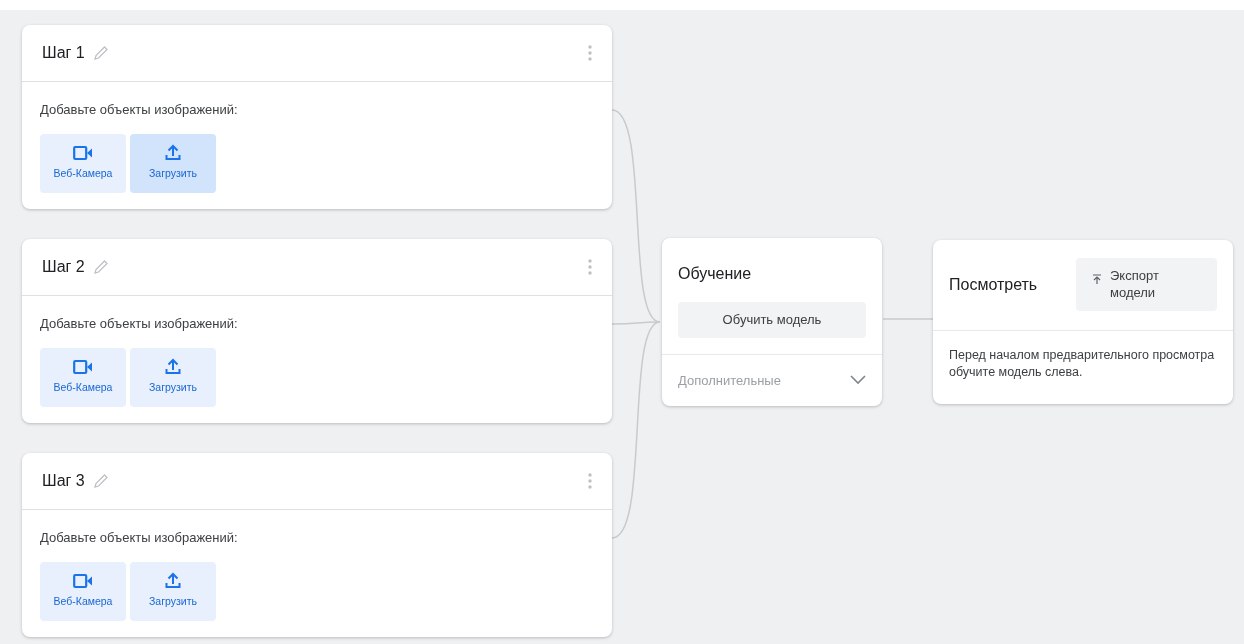 The image size is (1244, 644). I want to click on export-button: Экспорт модели, so click(1146, 285).